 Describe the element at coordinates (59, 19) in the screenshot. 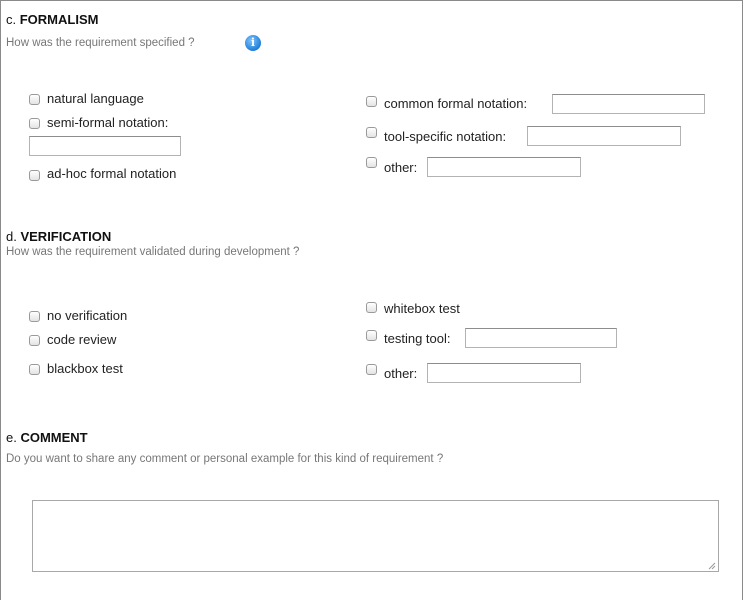

I see `formalism-title: FORMALISM` at that location.